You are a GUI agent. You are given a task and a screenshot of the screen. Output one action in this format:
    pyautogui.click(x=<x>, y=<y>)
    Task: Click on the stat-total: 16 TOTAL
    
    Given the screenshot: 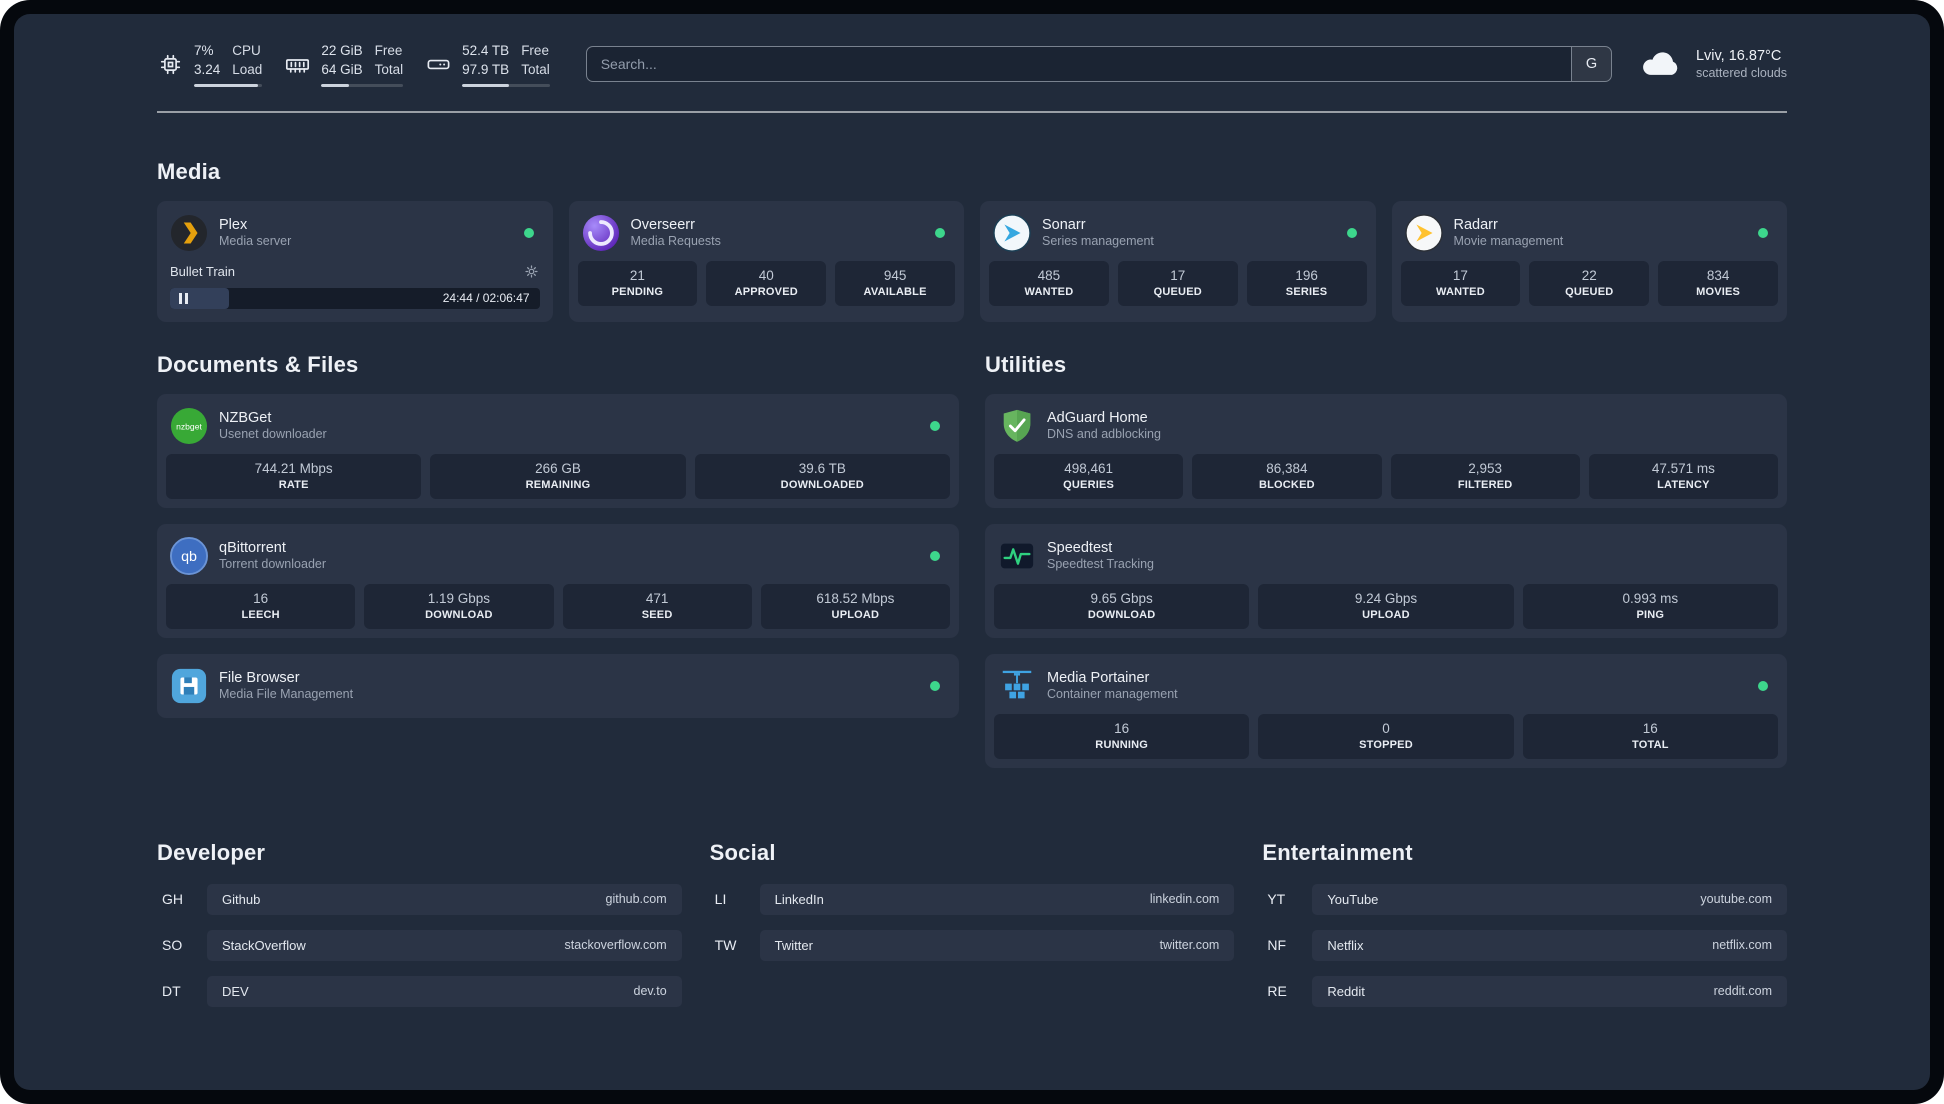 What is the action you would take?
    pyautogui.click(x=1650, y=736)
    